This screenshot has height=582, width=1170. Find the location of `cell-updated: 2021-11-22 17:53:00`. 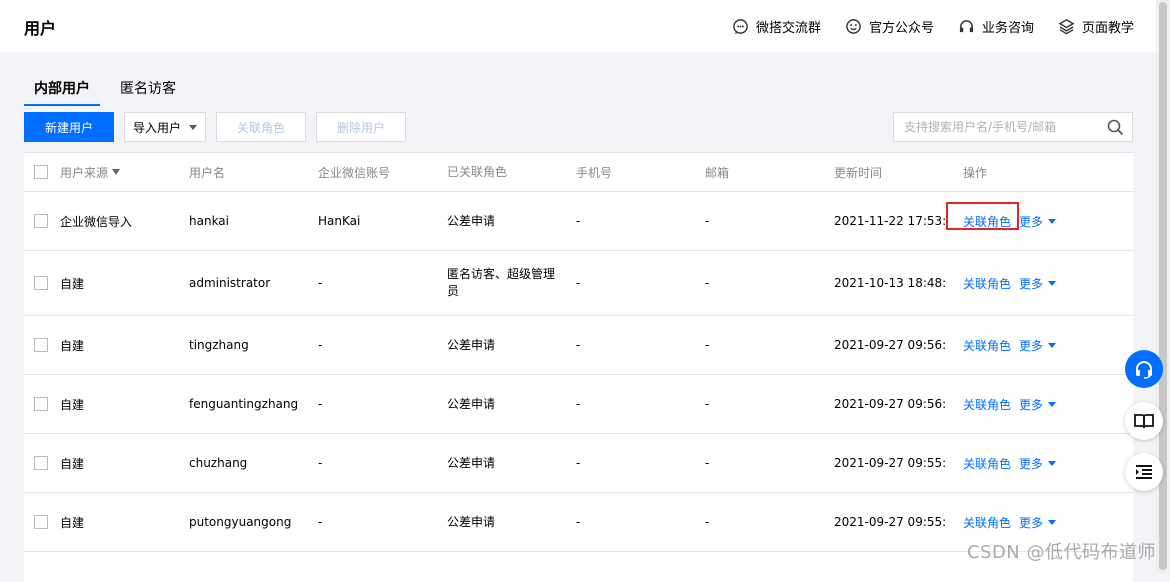

cell-updated: 2021-11-22 17:53:00 is located at coordinates (890, 221).